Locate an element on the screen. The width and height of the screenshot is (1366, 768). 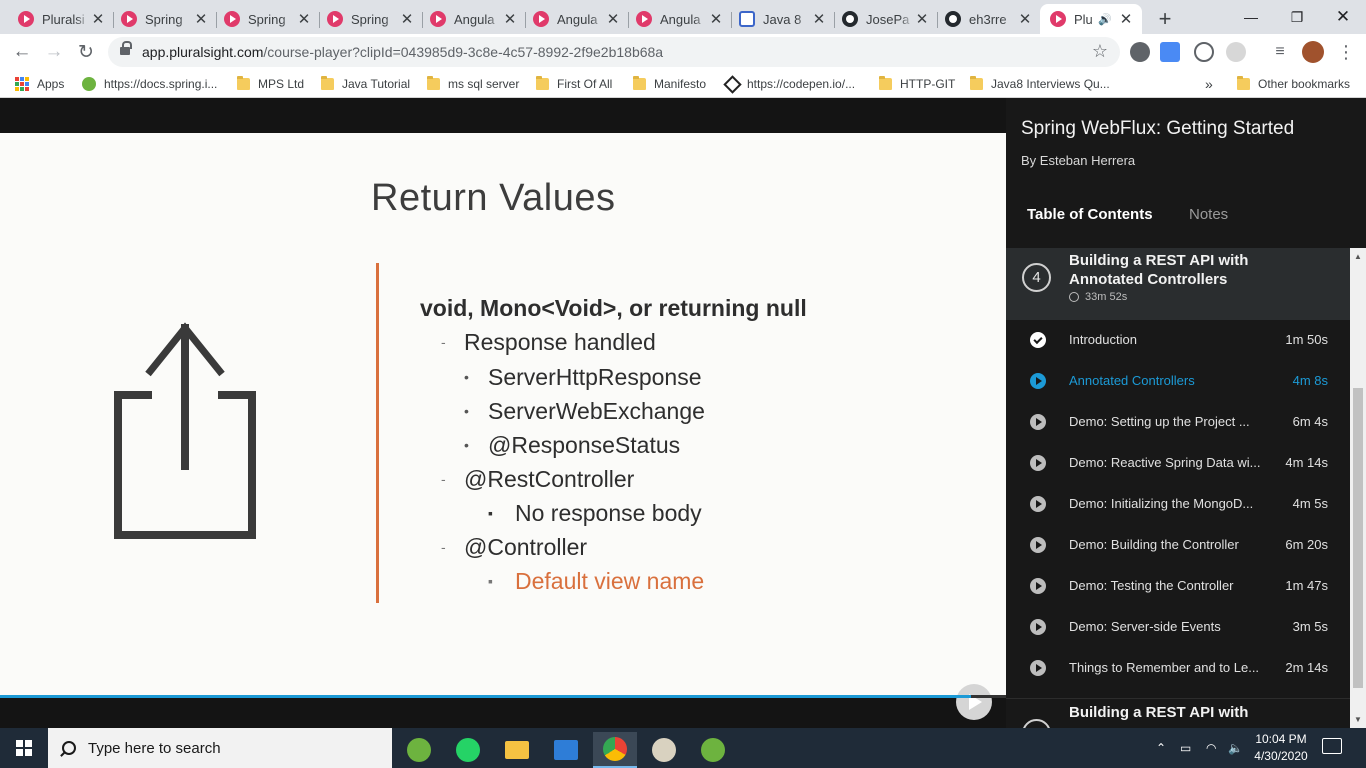
taskbar-app-paint is located at coordinates (664, 750).